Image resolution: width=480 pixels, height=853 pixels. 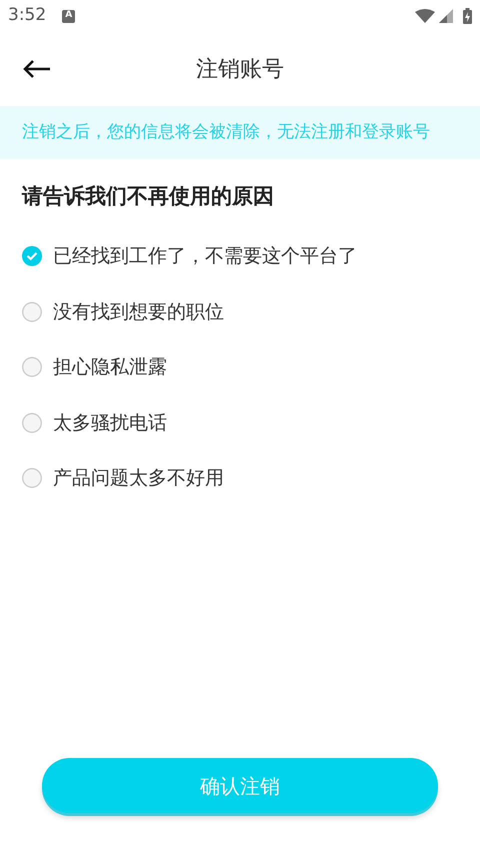 I want to click on reason-option: 担心隐私泄露, so click(x=240, y=367).